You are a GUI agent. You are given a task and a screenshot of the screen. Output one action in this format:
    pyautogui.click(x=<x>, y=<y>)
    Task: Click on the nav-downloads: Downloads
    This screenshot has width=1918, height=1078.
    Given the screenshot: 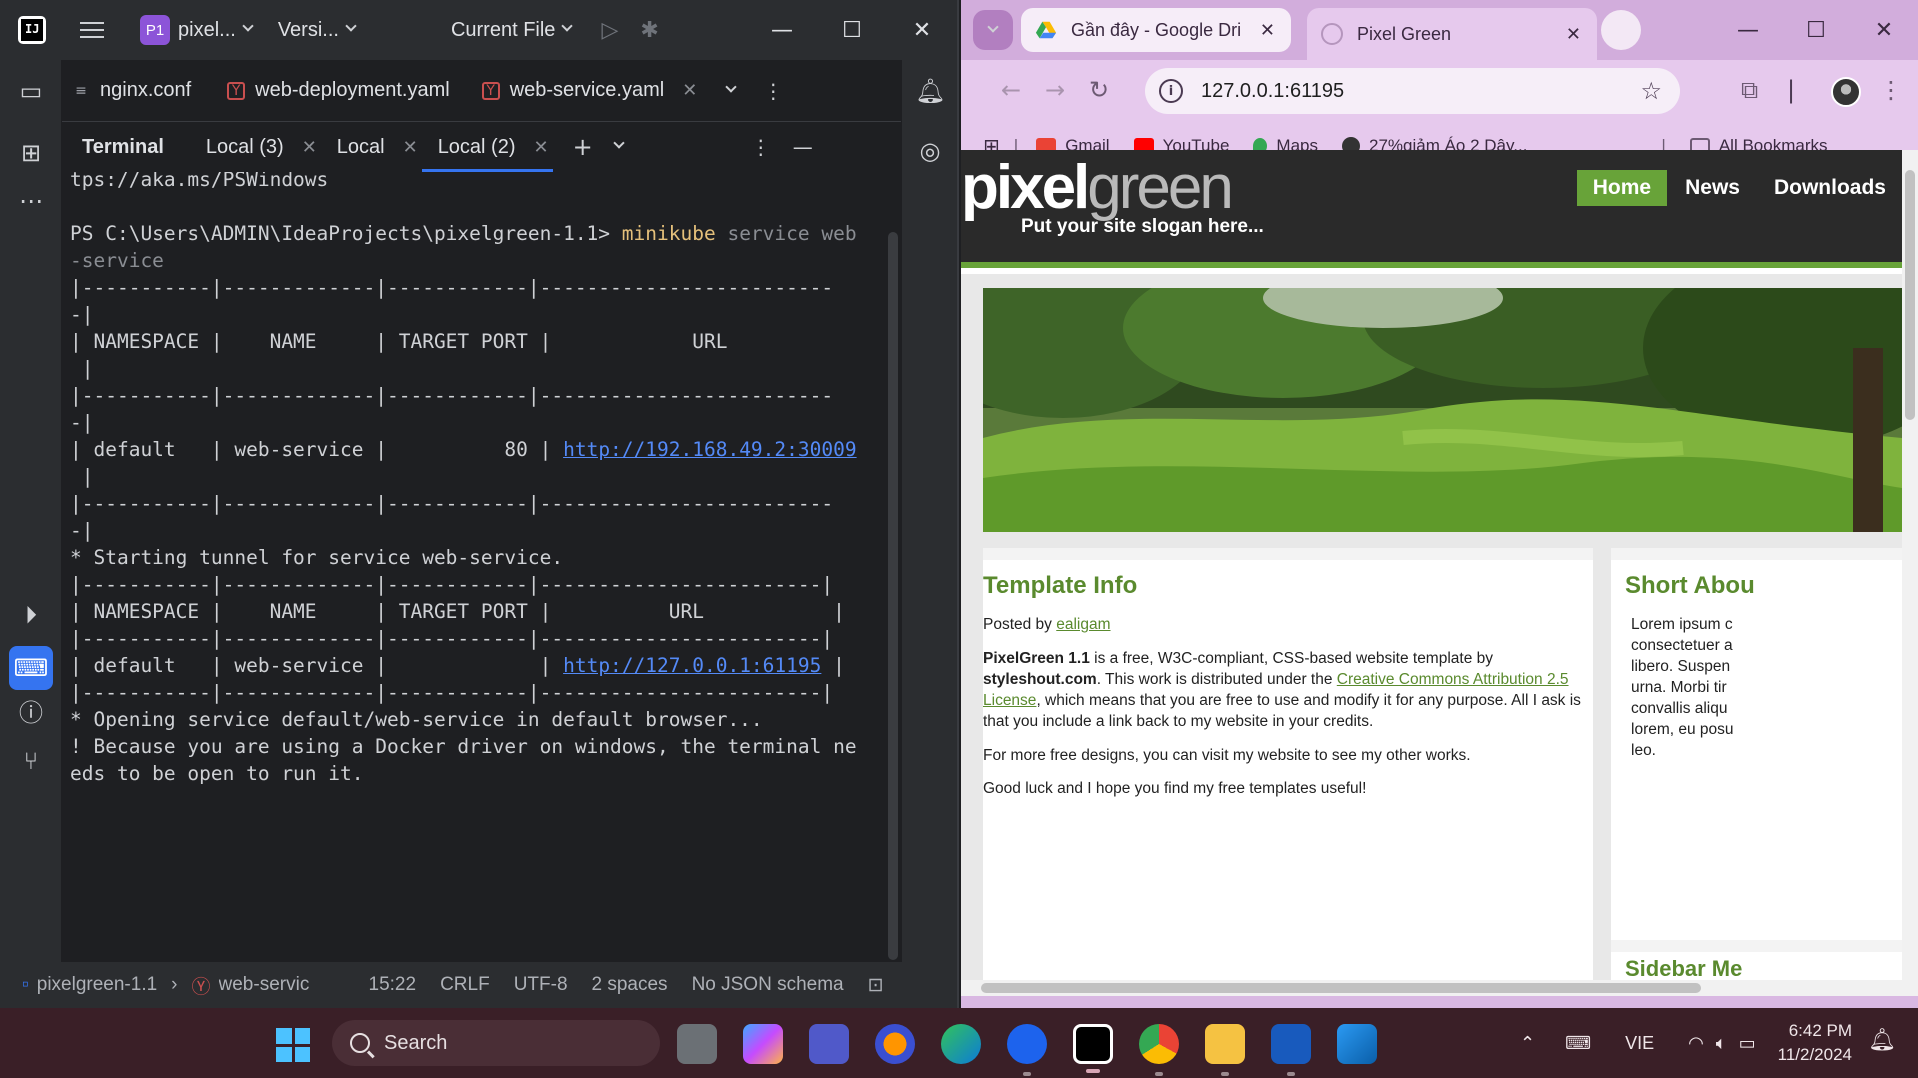 What is the action you would take?
    pyautogui.click(x=1830, y=188)
    